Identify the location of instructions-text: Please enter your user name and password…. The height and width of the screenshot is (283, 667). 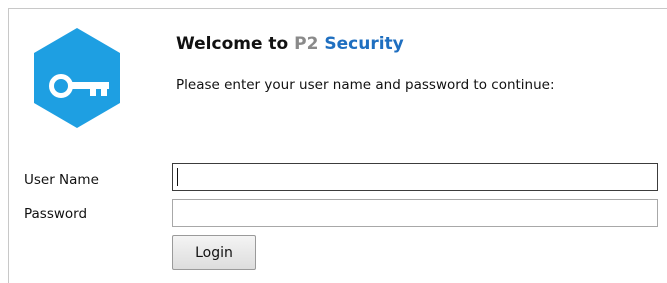
(365, 85).